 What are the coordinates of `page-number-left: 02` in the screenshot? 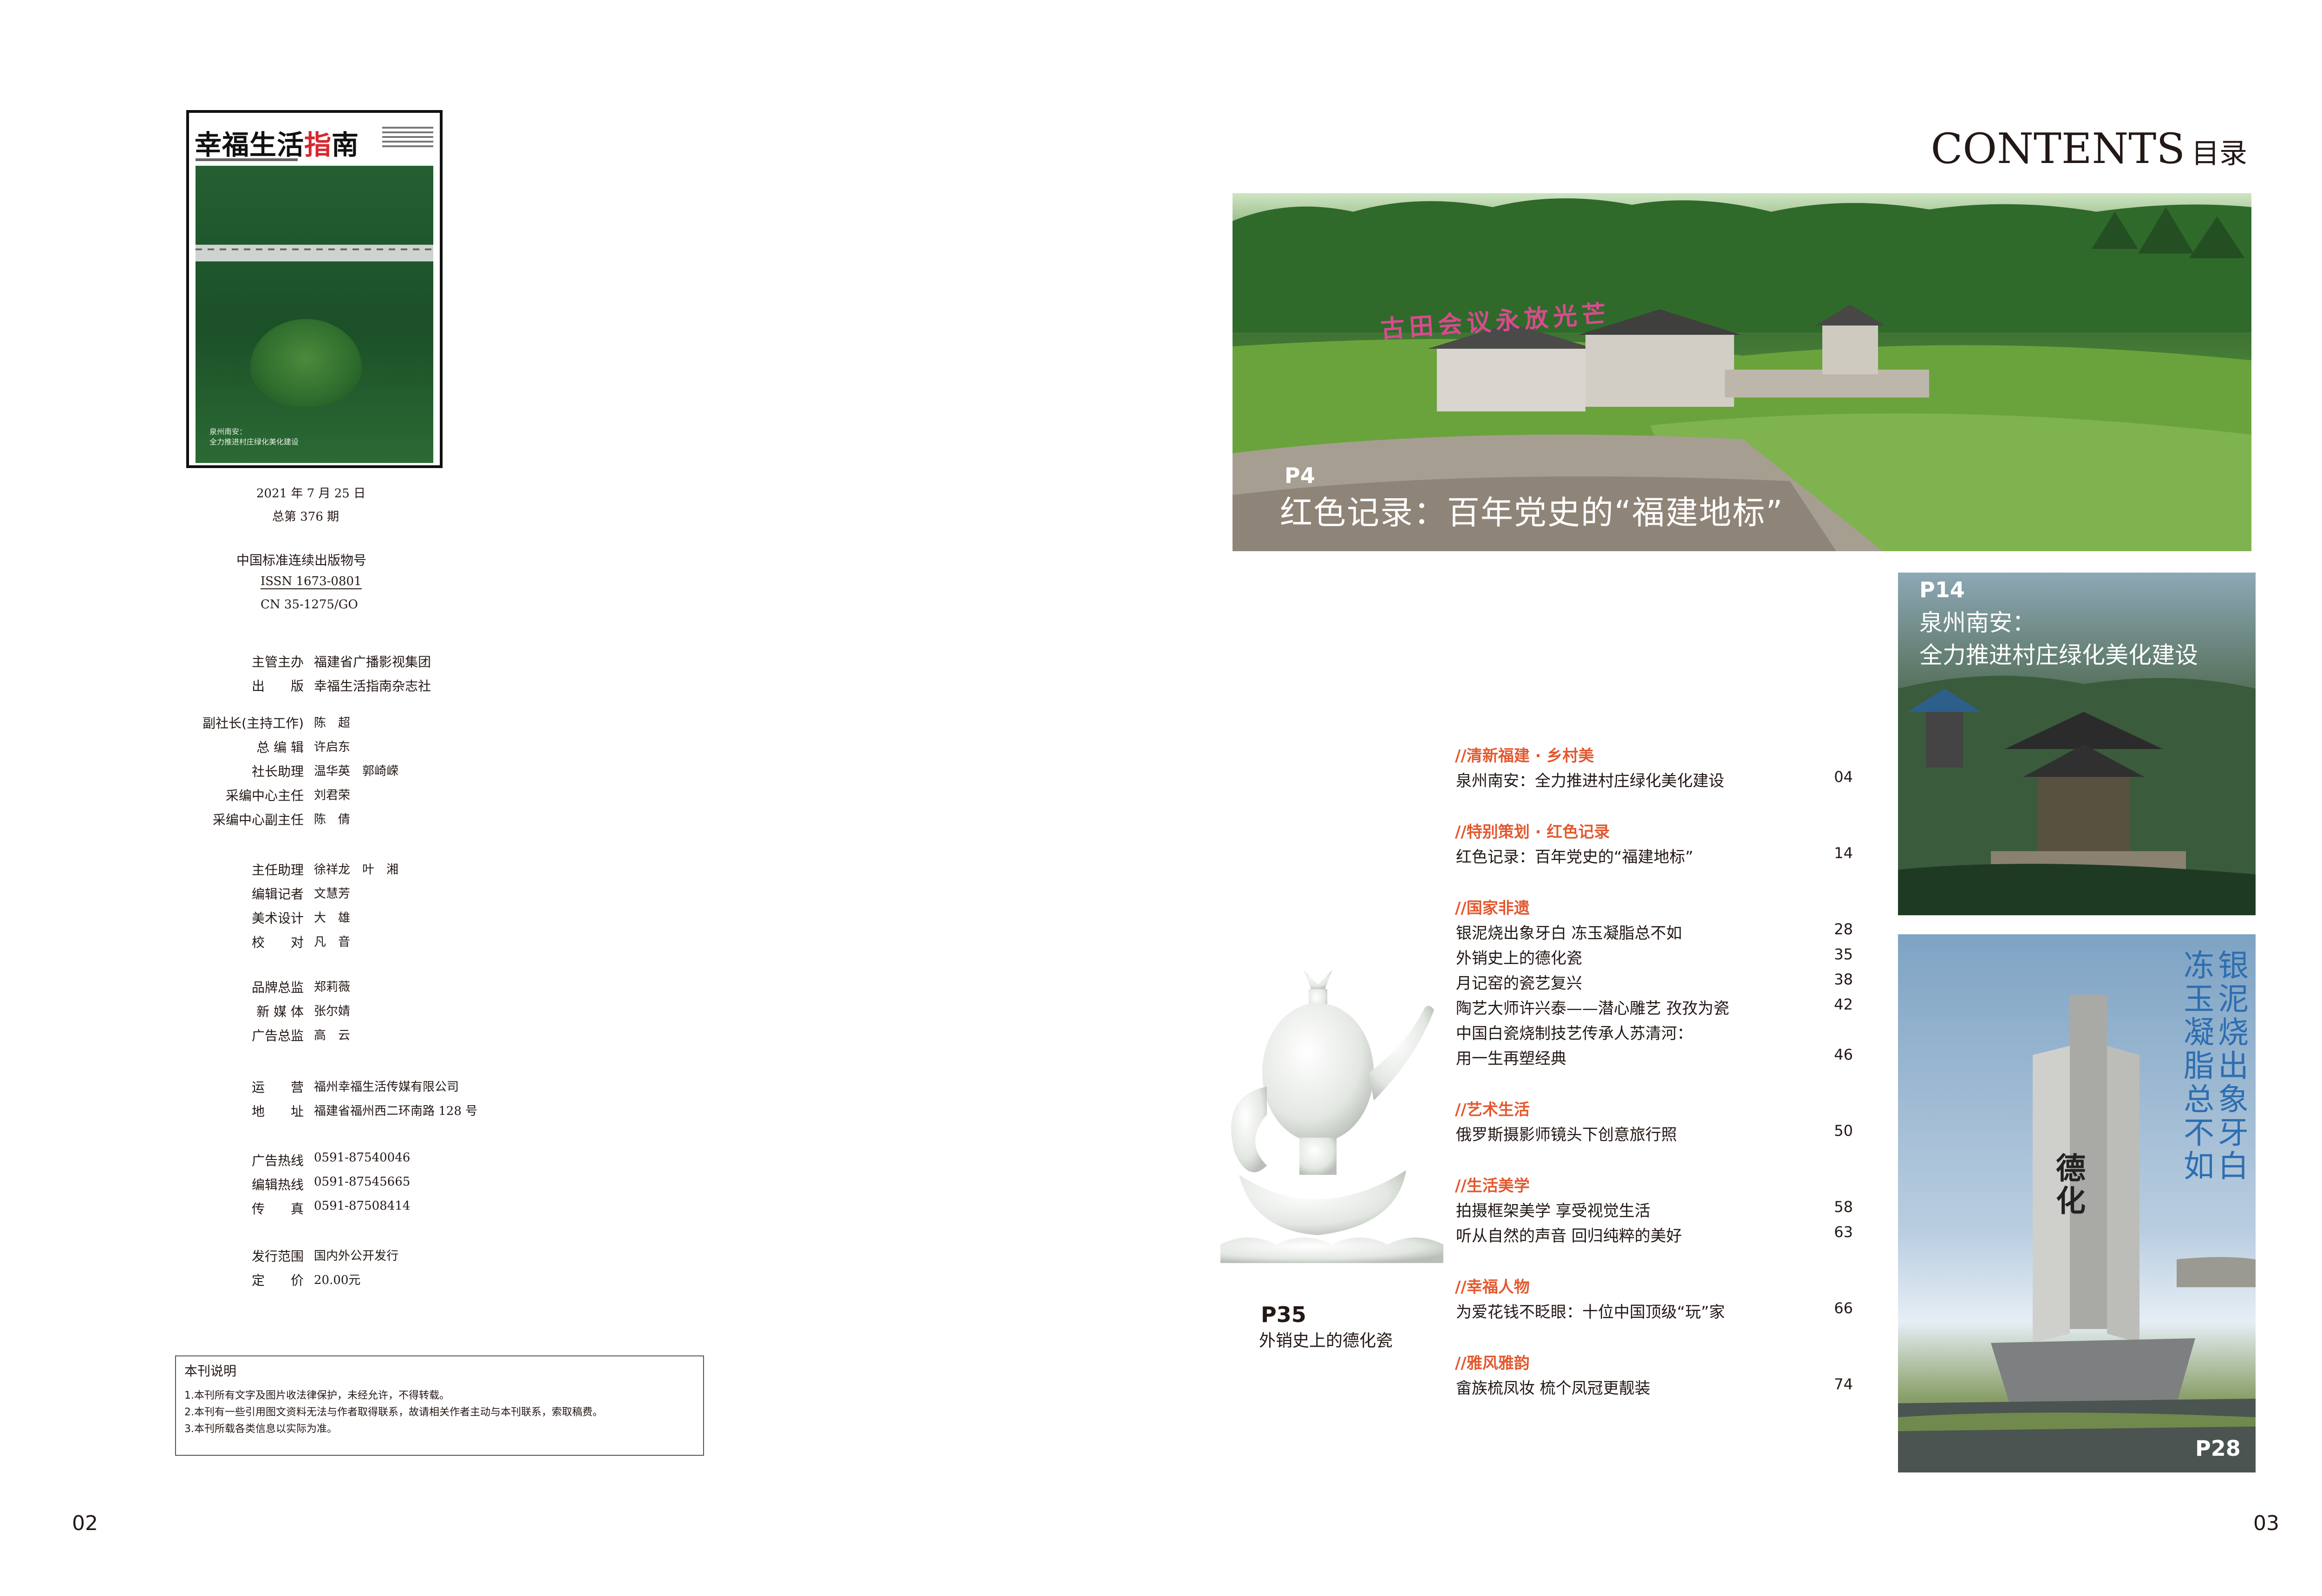 It's located at (85, 1523).